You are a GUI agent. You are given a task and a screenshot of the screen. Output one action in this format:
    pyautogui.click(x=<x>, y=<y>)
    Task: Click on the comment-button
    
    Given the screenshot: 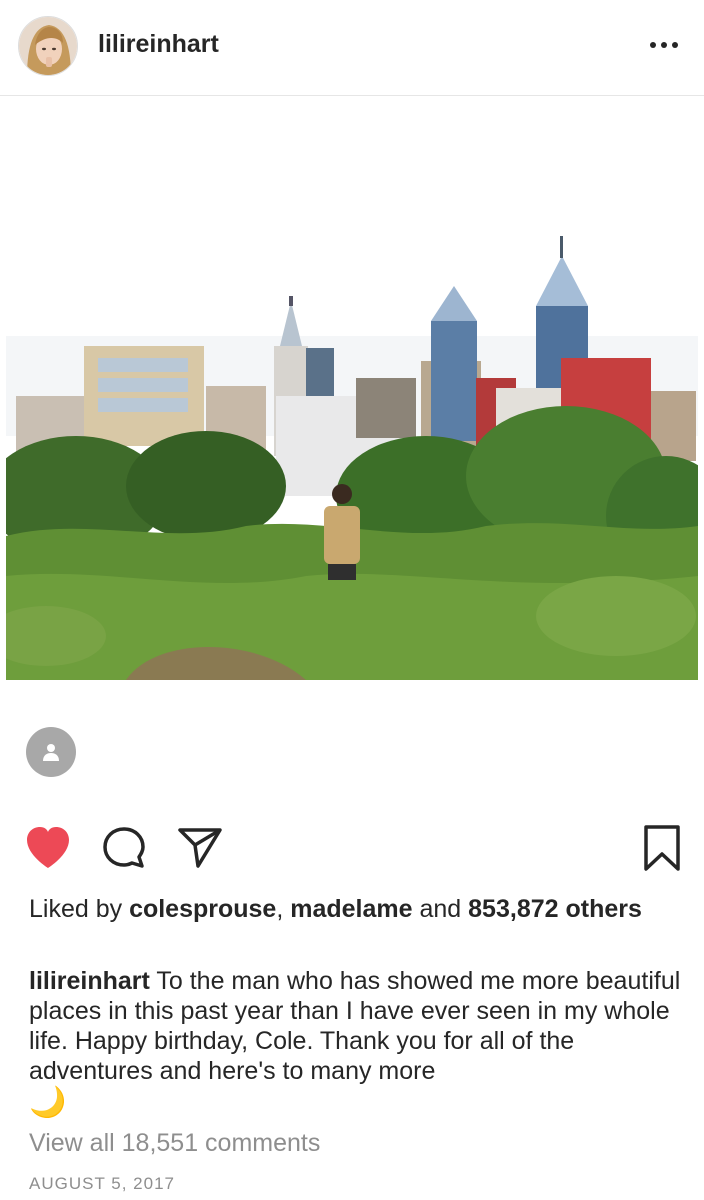 What is the action you would take?
    pyautogui.click(x=124, y=848)
    